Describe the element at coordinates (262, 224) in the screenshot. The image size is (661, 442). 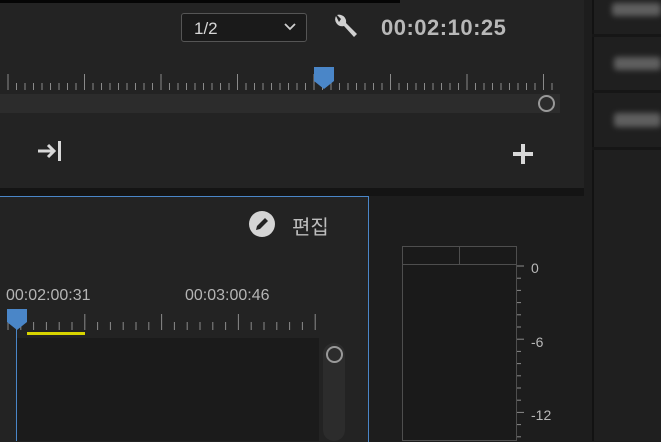
I see `pencil-circle-icon` at that location.